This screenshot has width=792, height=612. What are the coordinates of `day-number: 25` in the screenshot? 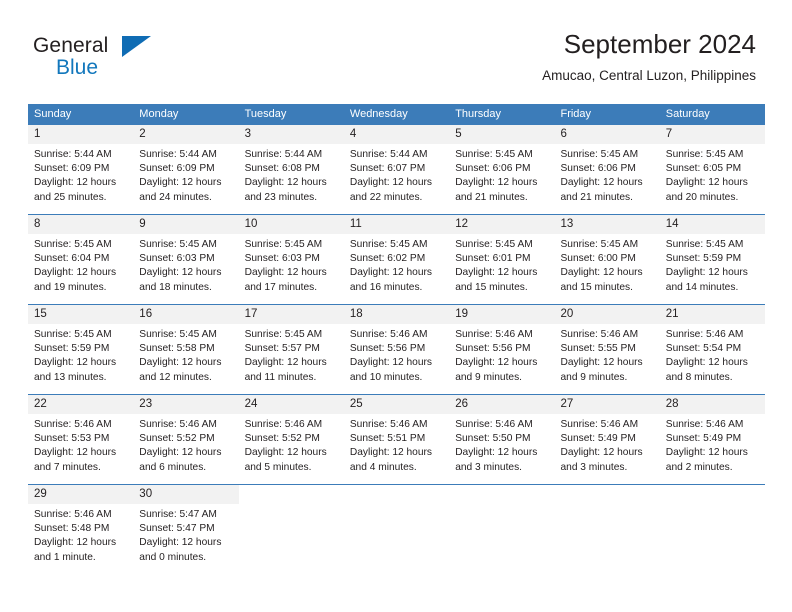 It's located at (396, 404).